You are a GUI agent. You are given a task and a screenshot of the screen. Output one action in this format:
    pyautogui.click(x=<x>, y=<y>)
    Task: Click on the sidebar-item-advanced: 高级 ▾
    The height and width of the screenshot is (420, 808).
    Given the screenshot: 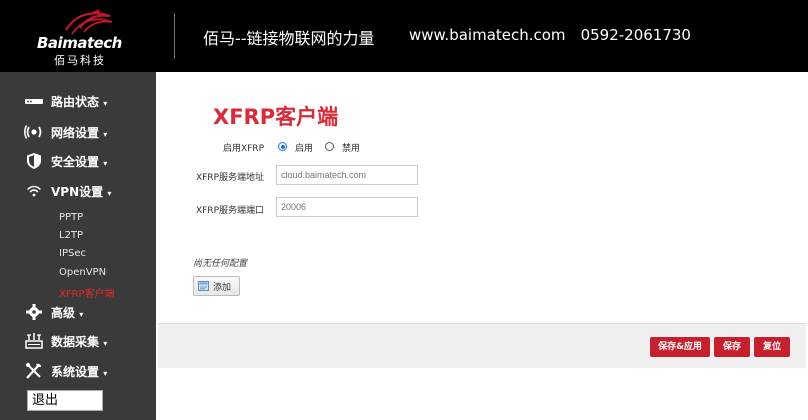 What is the action you would take?
    pyautogui.click(x=78, y=312)
    